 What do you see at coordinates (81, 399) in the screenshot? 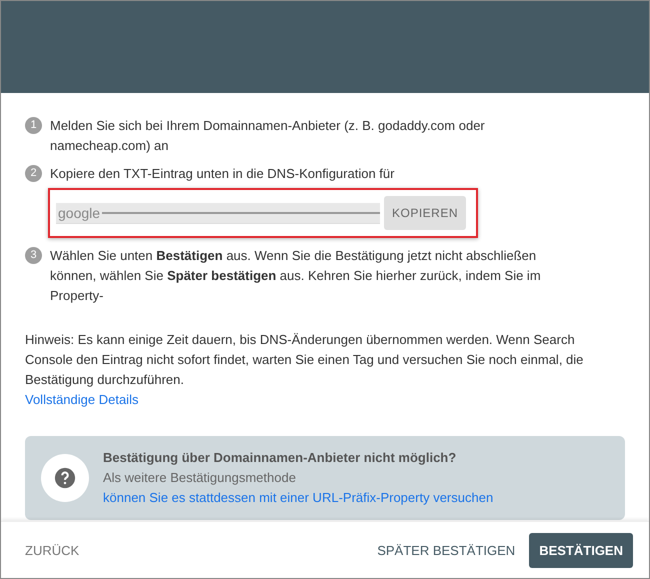
I see `details-link: Vollständige Details` at bounding box center [81, 399].